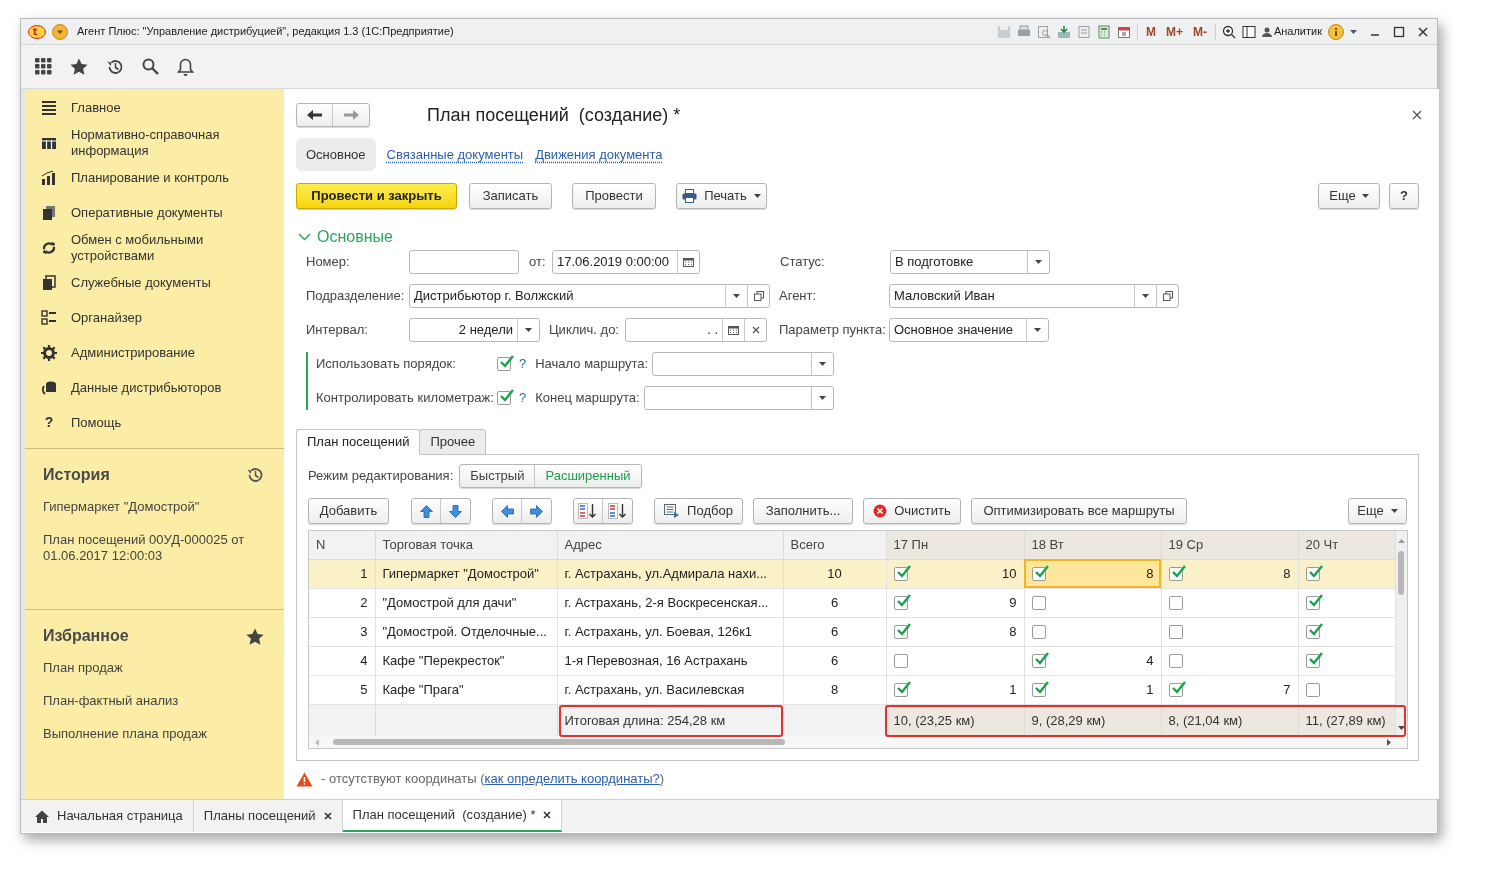 This screenshot has height=884, width=1488. Describe the element at coordinates (156, 317) in the screenshot. I see `section-link: Органайзер` at that location.